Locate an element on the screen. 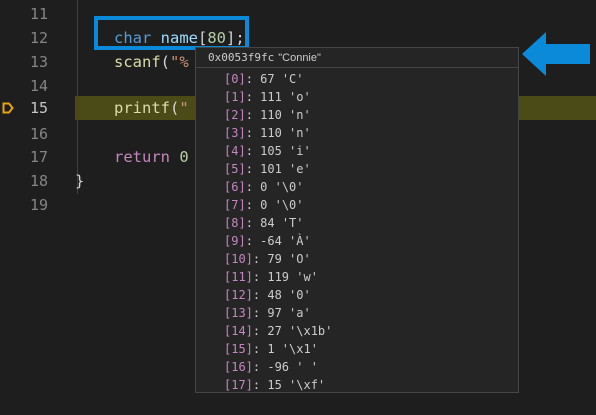  array-element-row: [6]: 0 '\0' is located at coordinates (264, 187).